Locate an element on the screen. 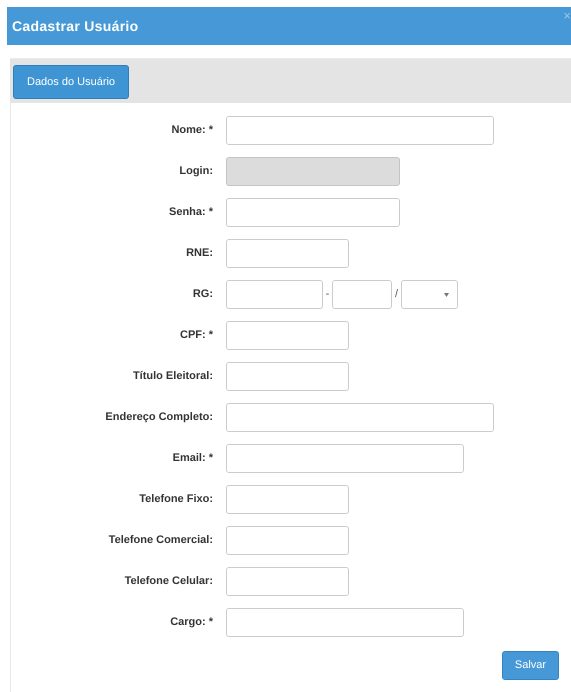 Image resolution: width=571 pixels, height=692 pixels. field-label: Nome: * is located at coordinates (192, 130).